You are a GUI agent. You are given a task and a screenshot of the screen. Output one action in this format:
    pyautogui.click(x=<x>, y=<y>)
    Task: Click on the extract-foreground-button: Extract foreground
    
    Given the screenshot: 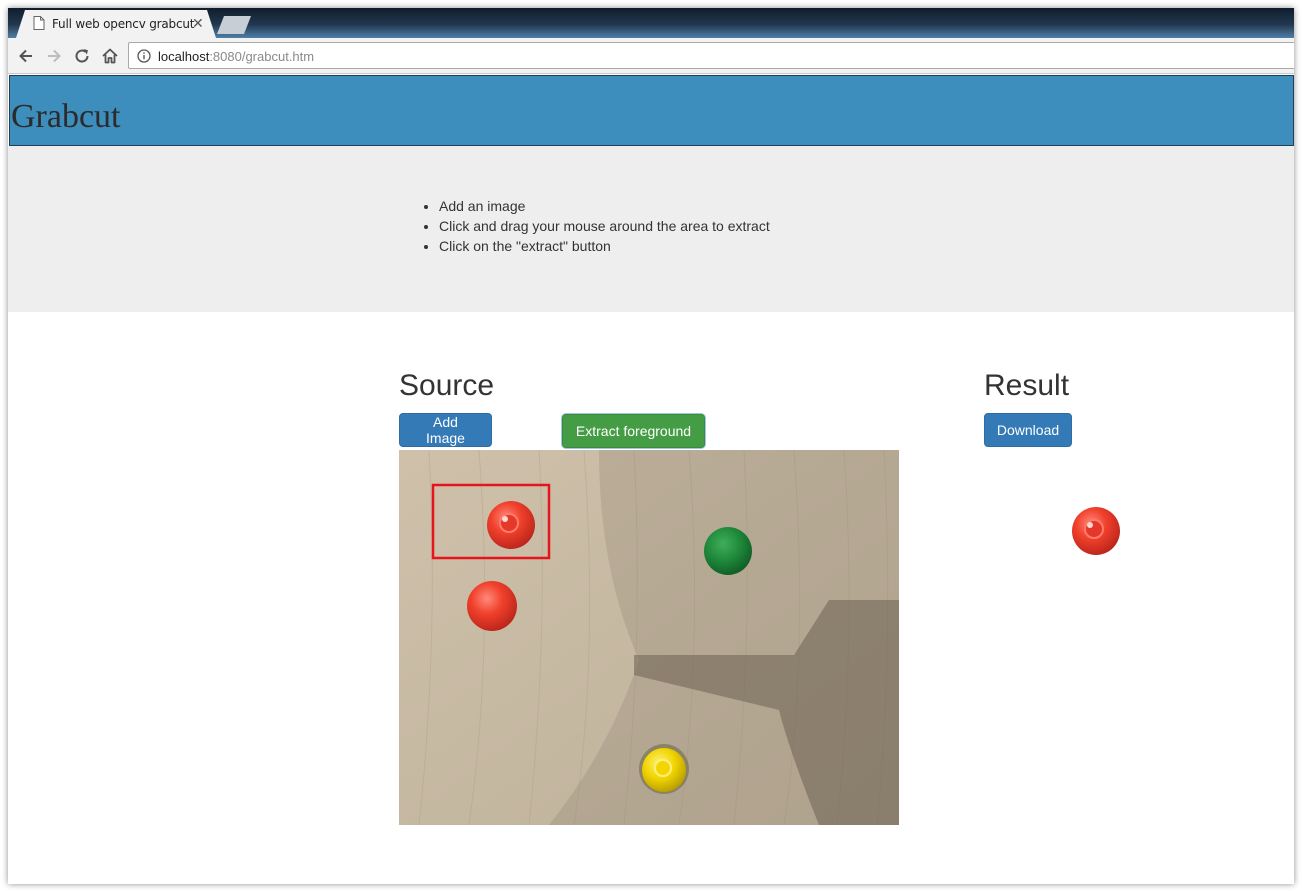 What is the action you would take?
    pyautogui.click(x=633, y=431)
    